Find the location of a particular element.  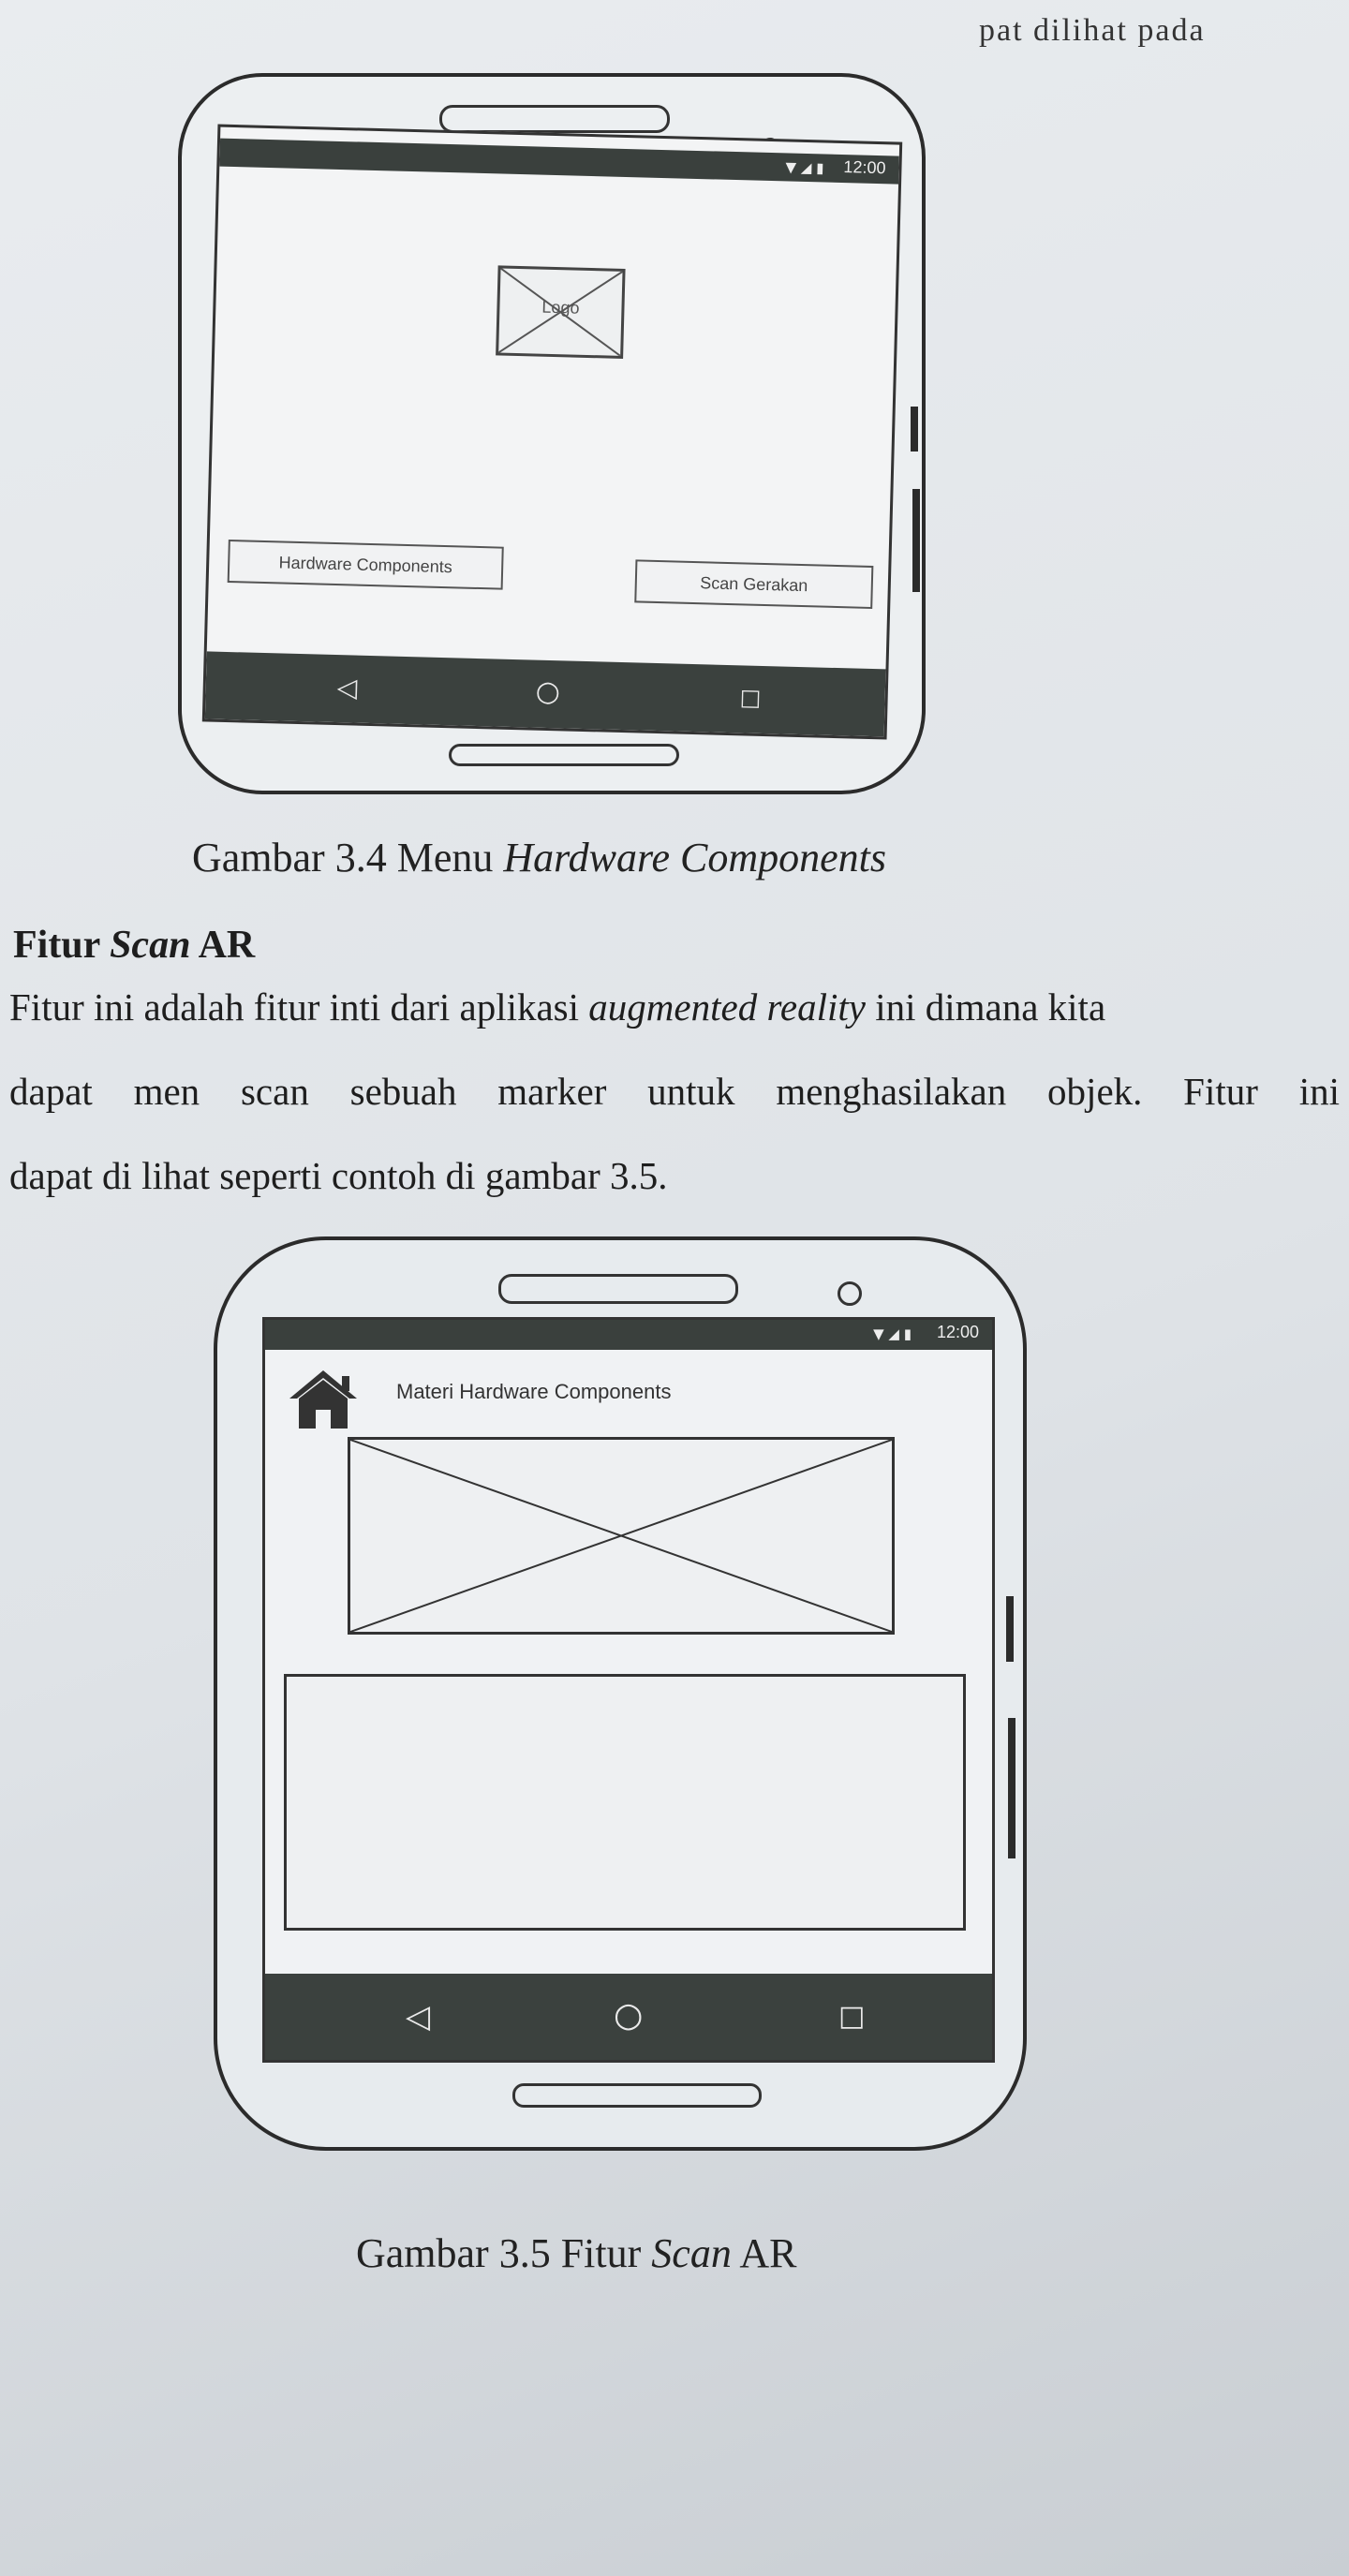

camera-icon is located at coordinates (850, 1293).